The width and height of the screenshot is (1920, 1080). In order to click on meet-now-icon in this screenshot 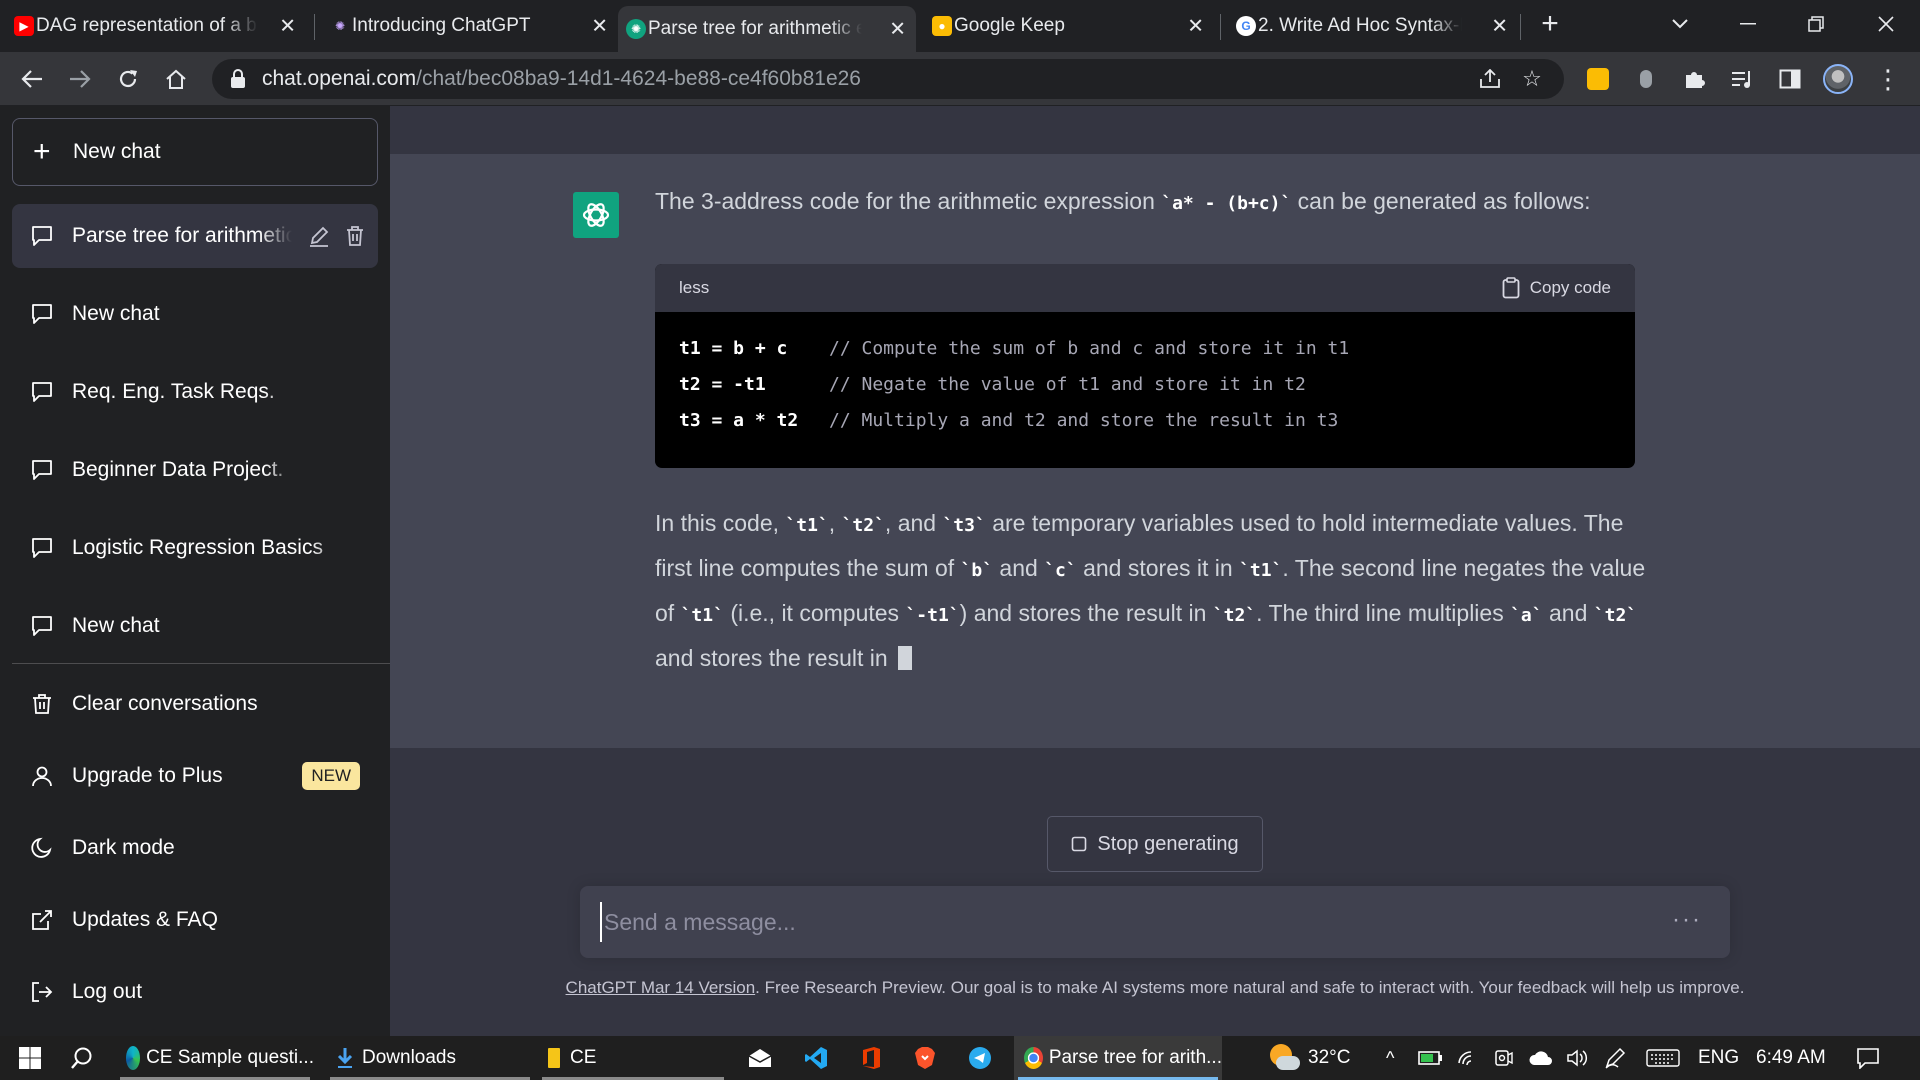, I will do `click(1504, 1058)`.